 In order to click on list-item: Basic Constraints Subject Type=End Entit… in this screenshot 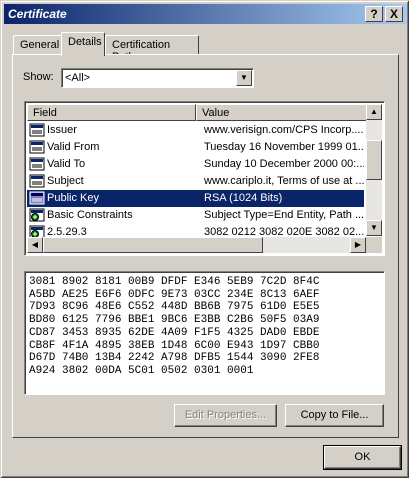, I will do `click(195, 215)`.